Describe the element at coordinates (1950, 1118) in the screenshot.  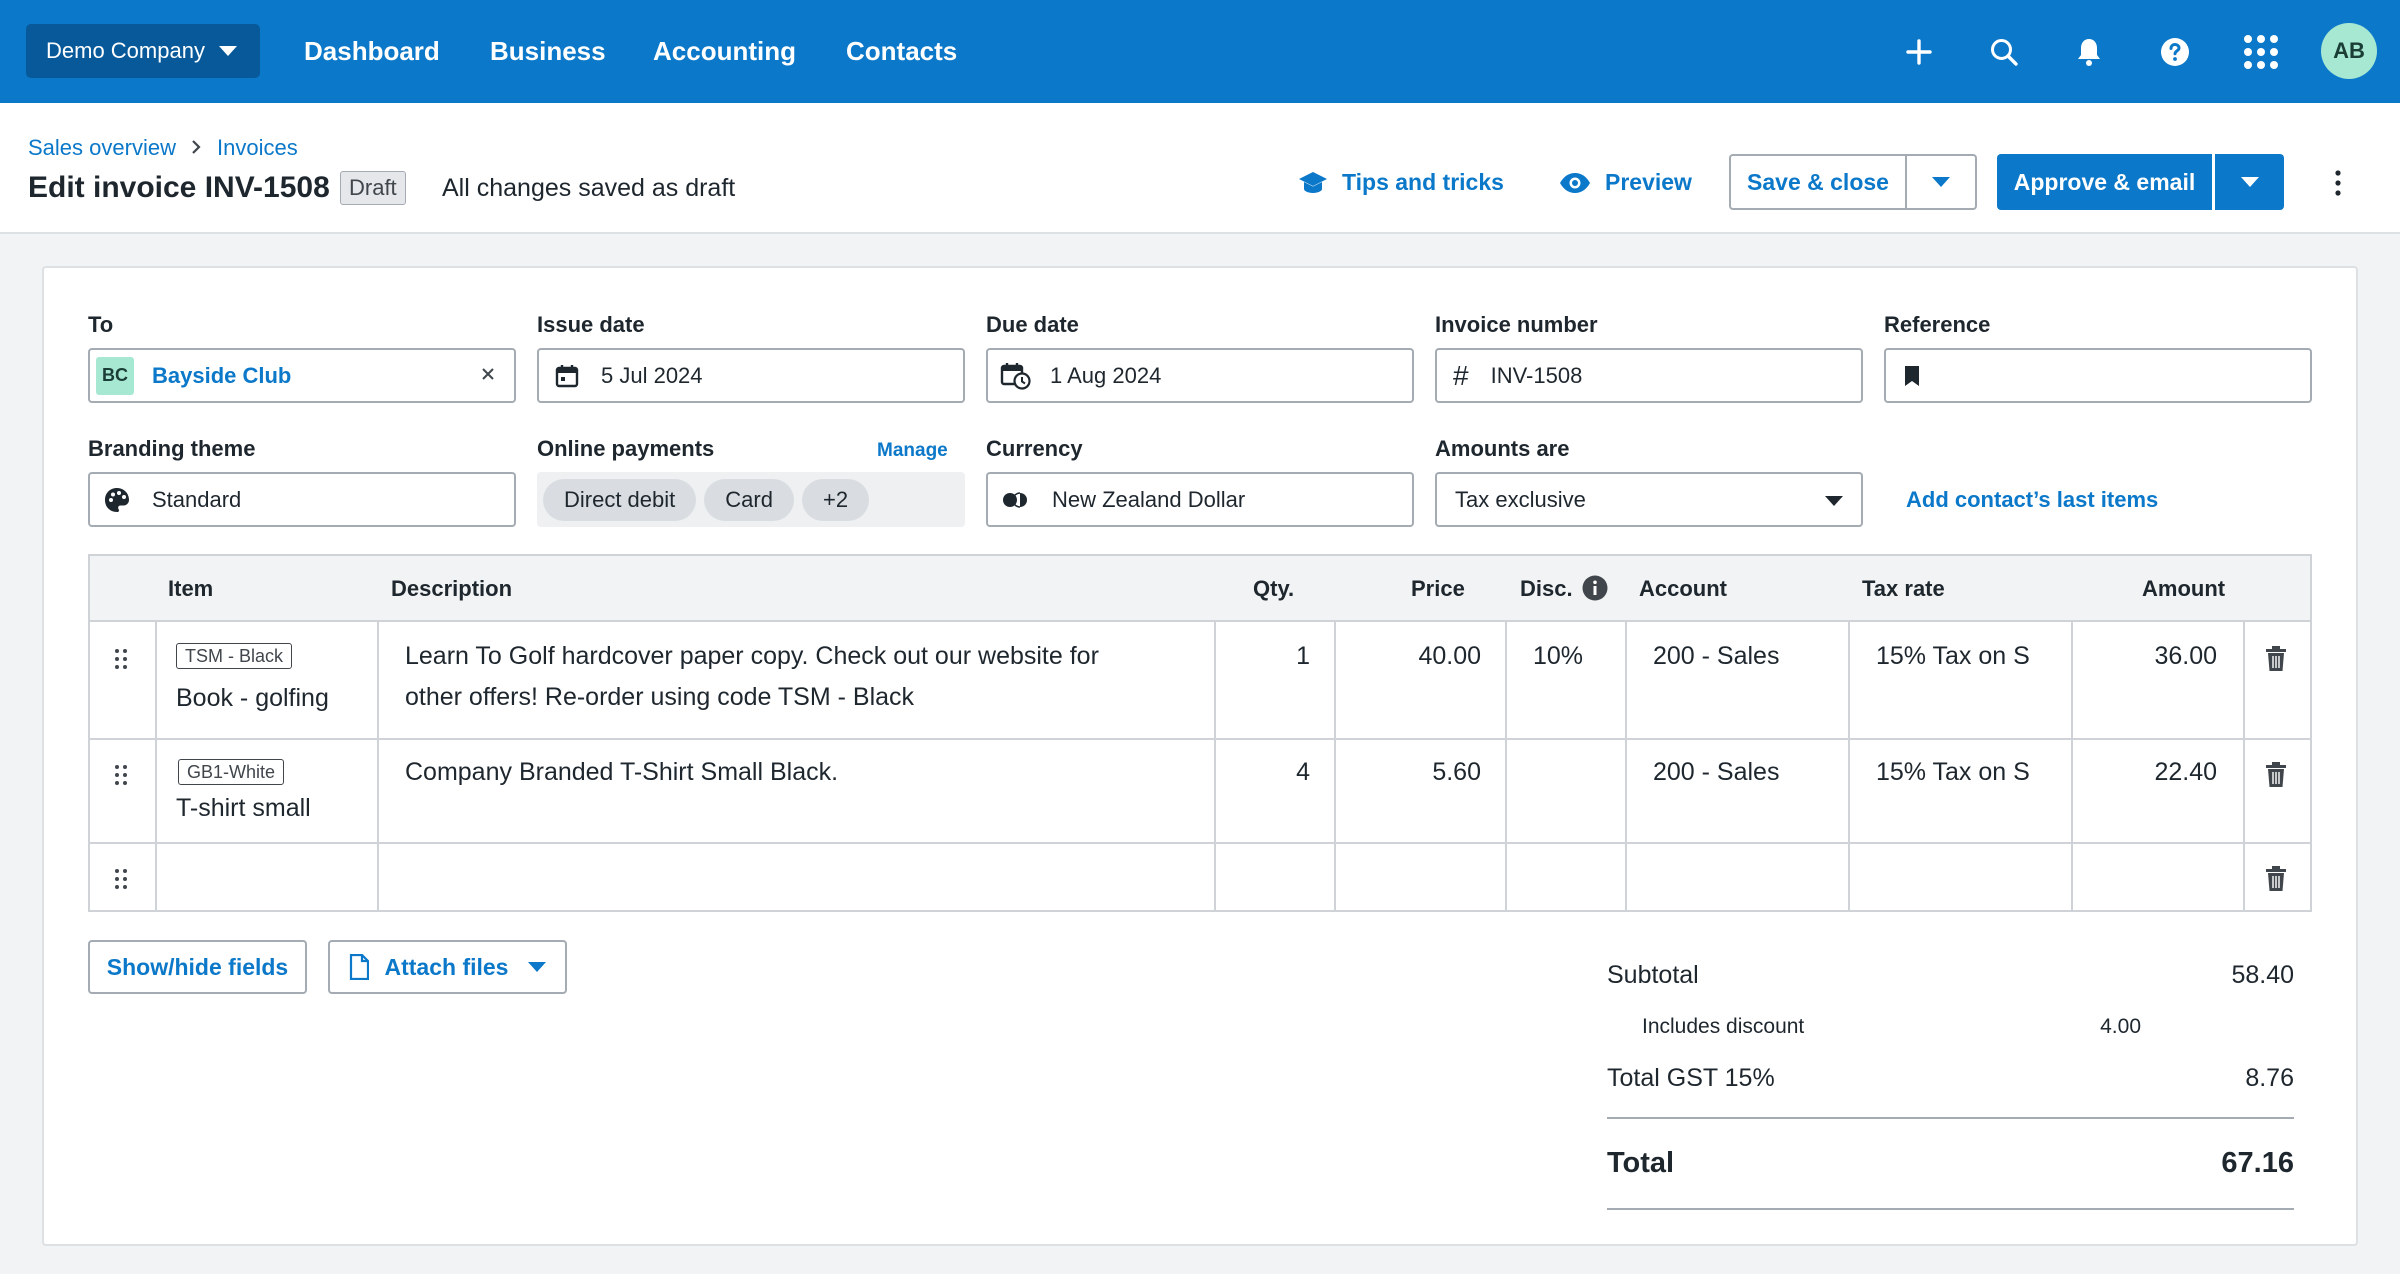
I see `totals-divider` at that location.